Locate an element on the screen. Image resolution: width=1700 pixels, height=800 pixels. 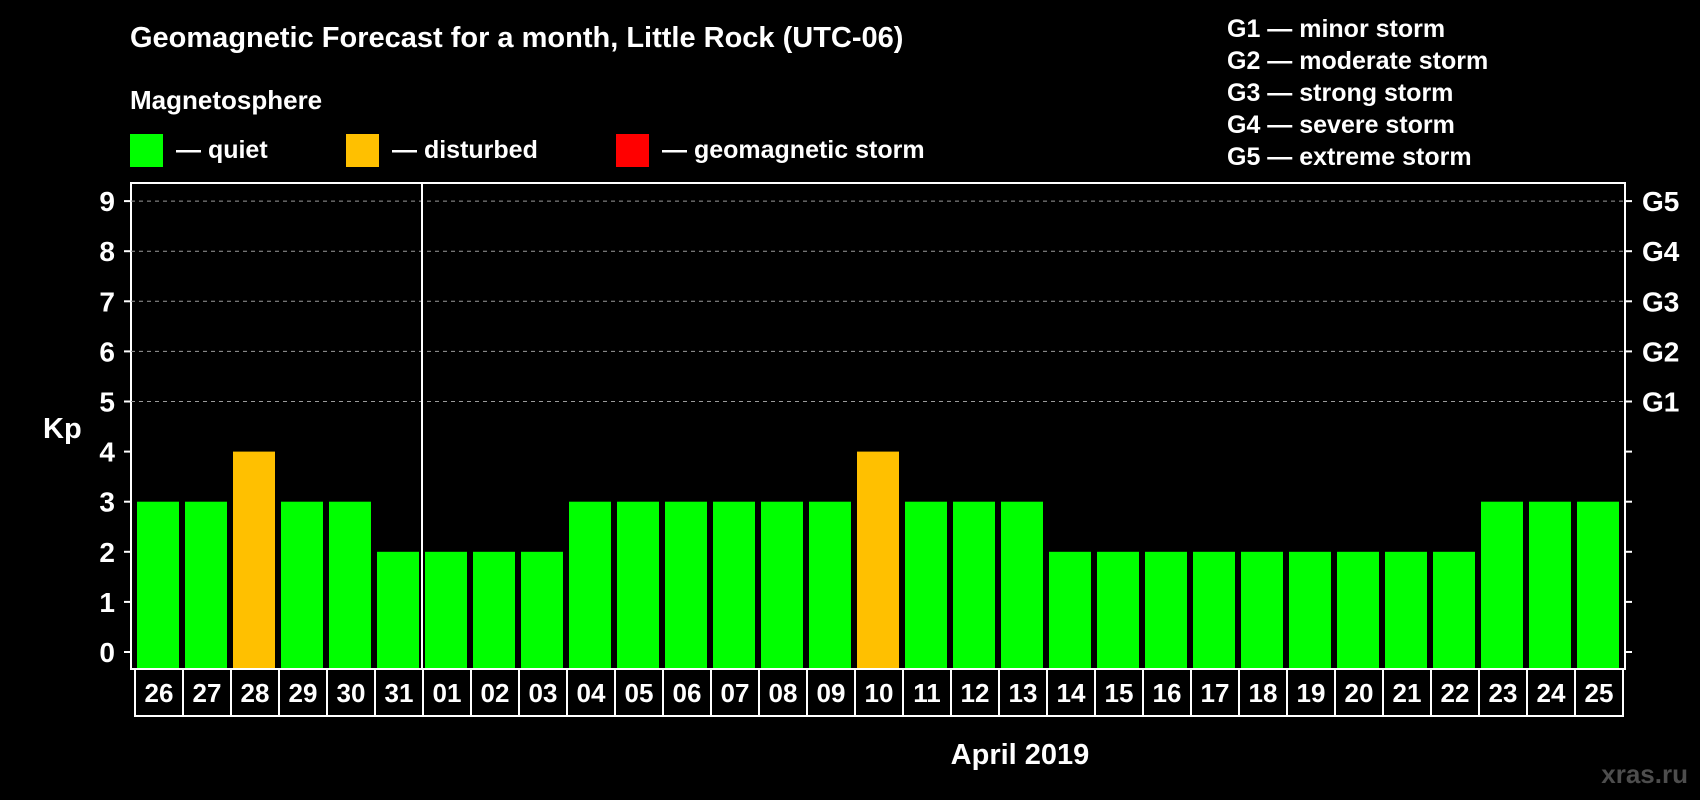
g-scale-label: G1 is located at coordinates (1660, 402).